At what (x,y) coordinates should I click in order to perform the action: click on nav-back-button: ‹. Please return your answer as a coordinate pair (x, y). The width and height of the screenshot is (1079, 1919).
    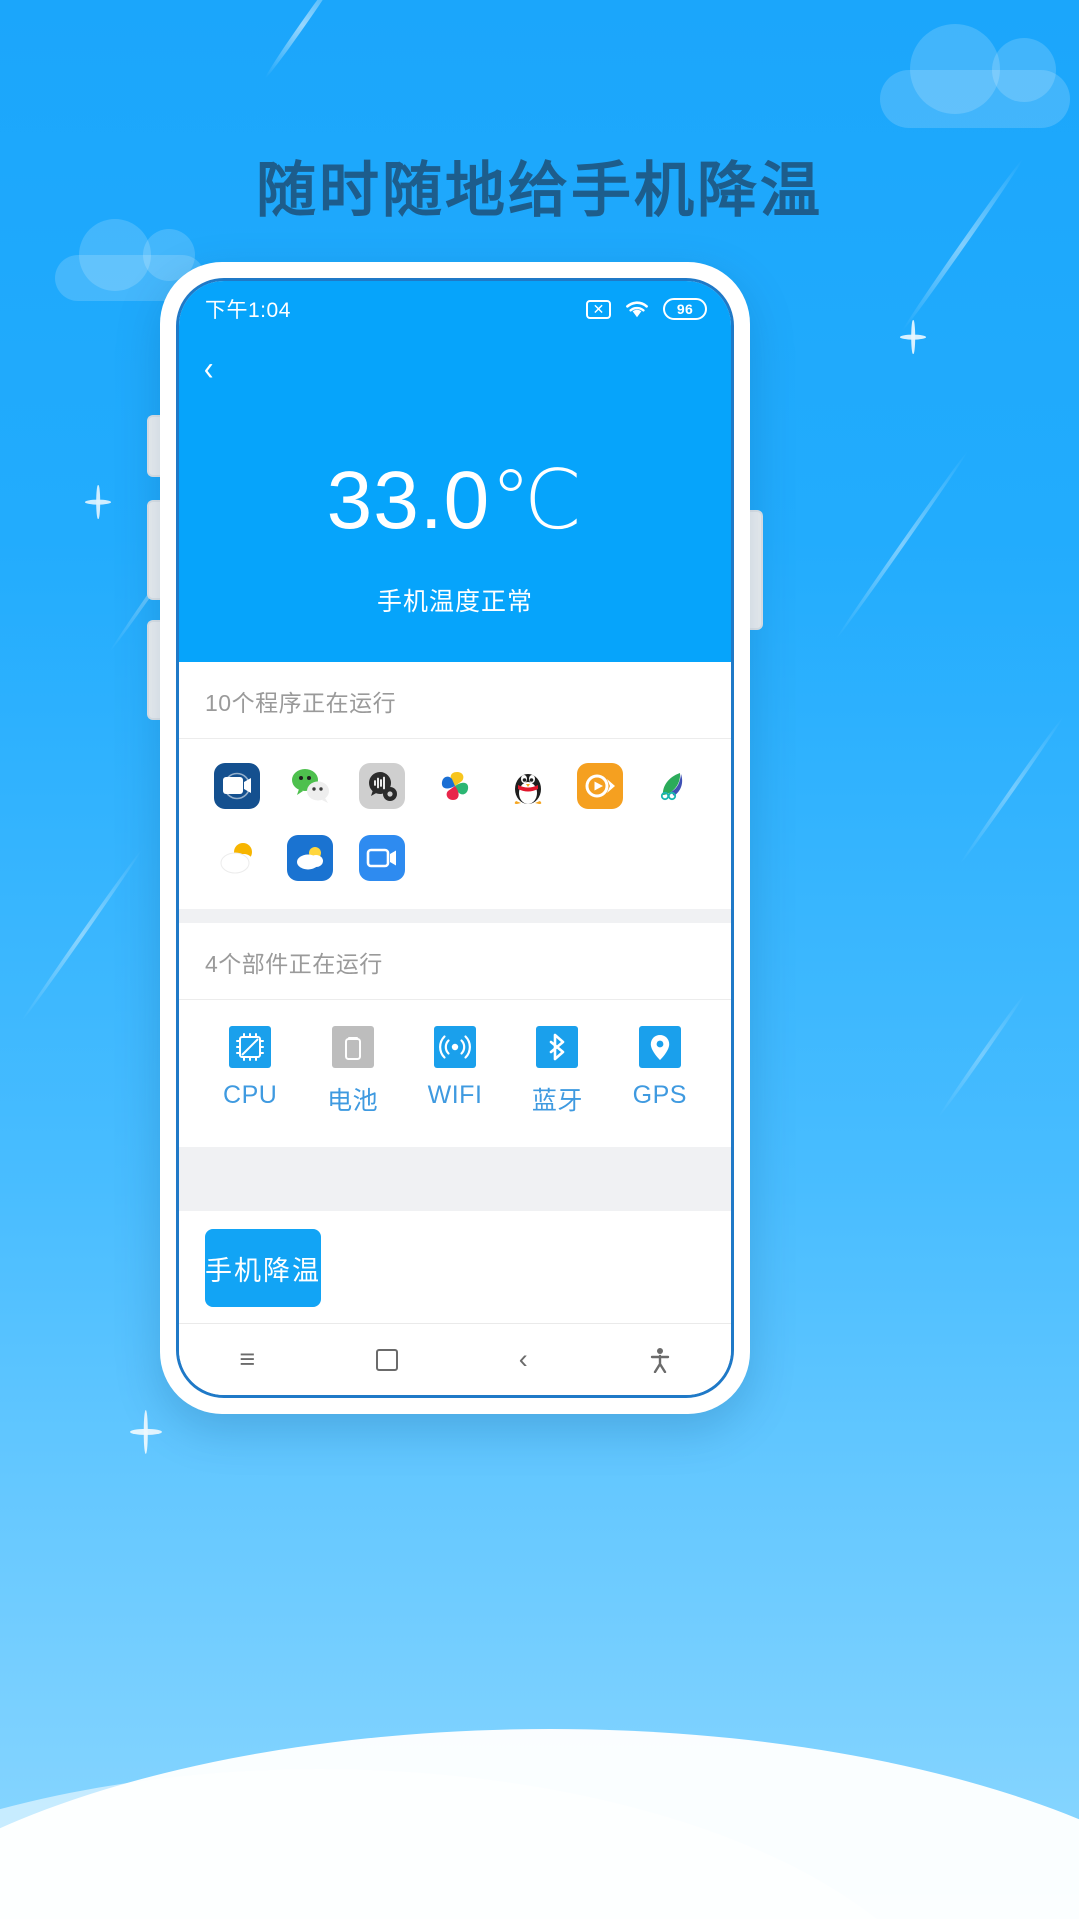
    Looking at the image, I should click on (523, 1359).